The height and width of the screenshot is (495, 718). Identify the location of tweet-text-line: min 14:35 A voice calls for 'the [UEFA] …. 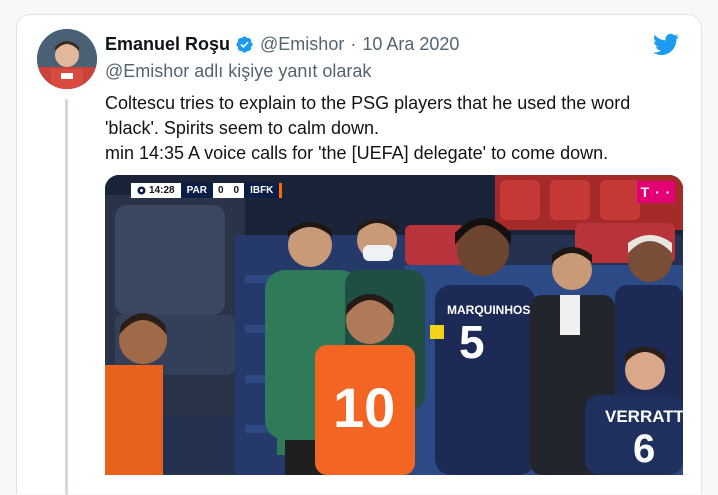
(357, 153).